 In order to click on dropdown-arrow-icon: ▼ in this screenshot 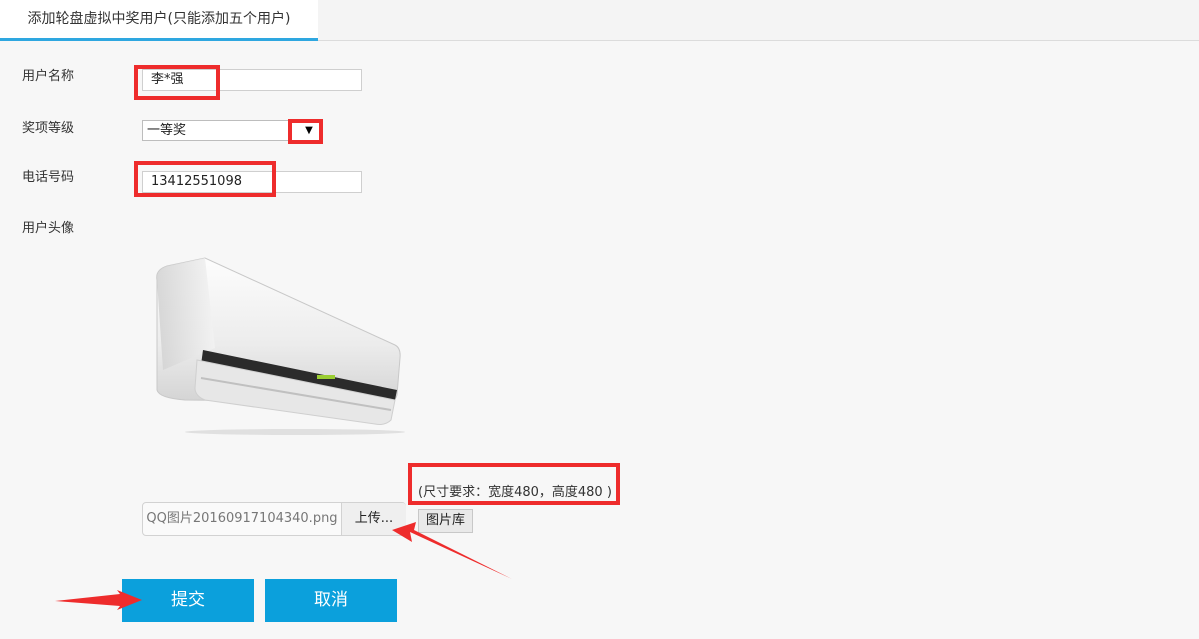, I will do `click(309, 130)`.